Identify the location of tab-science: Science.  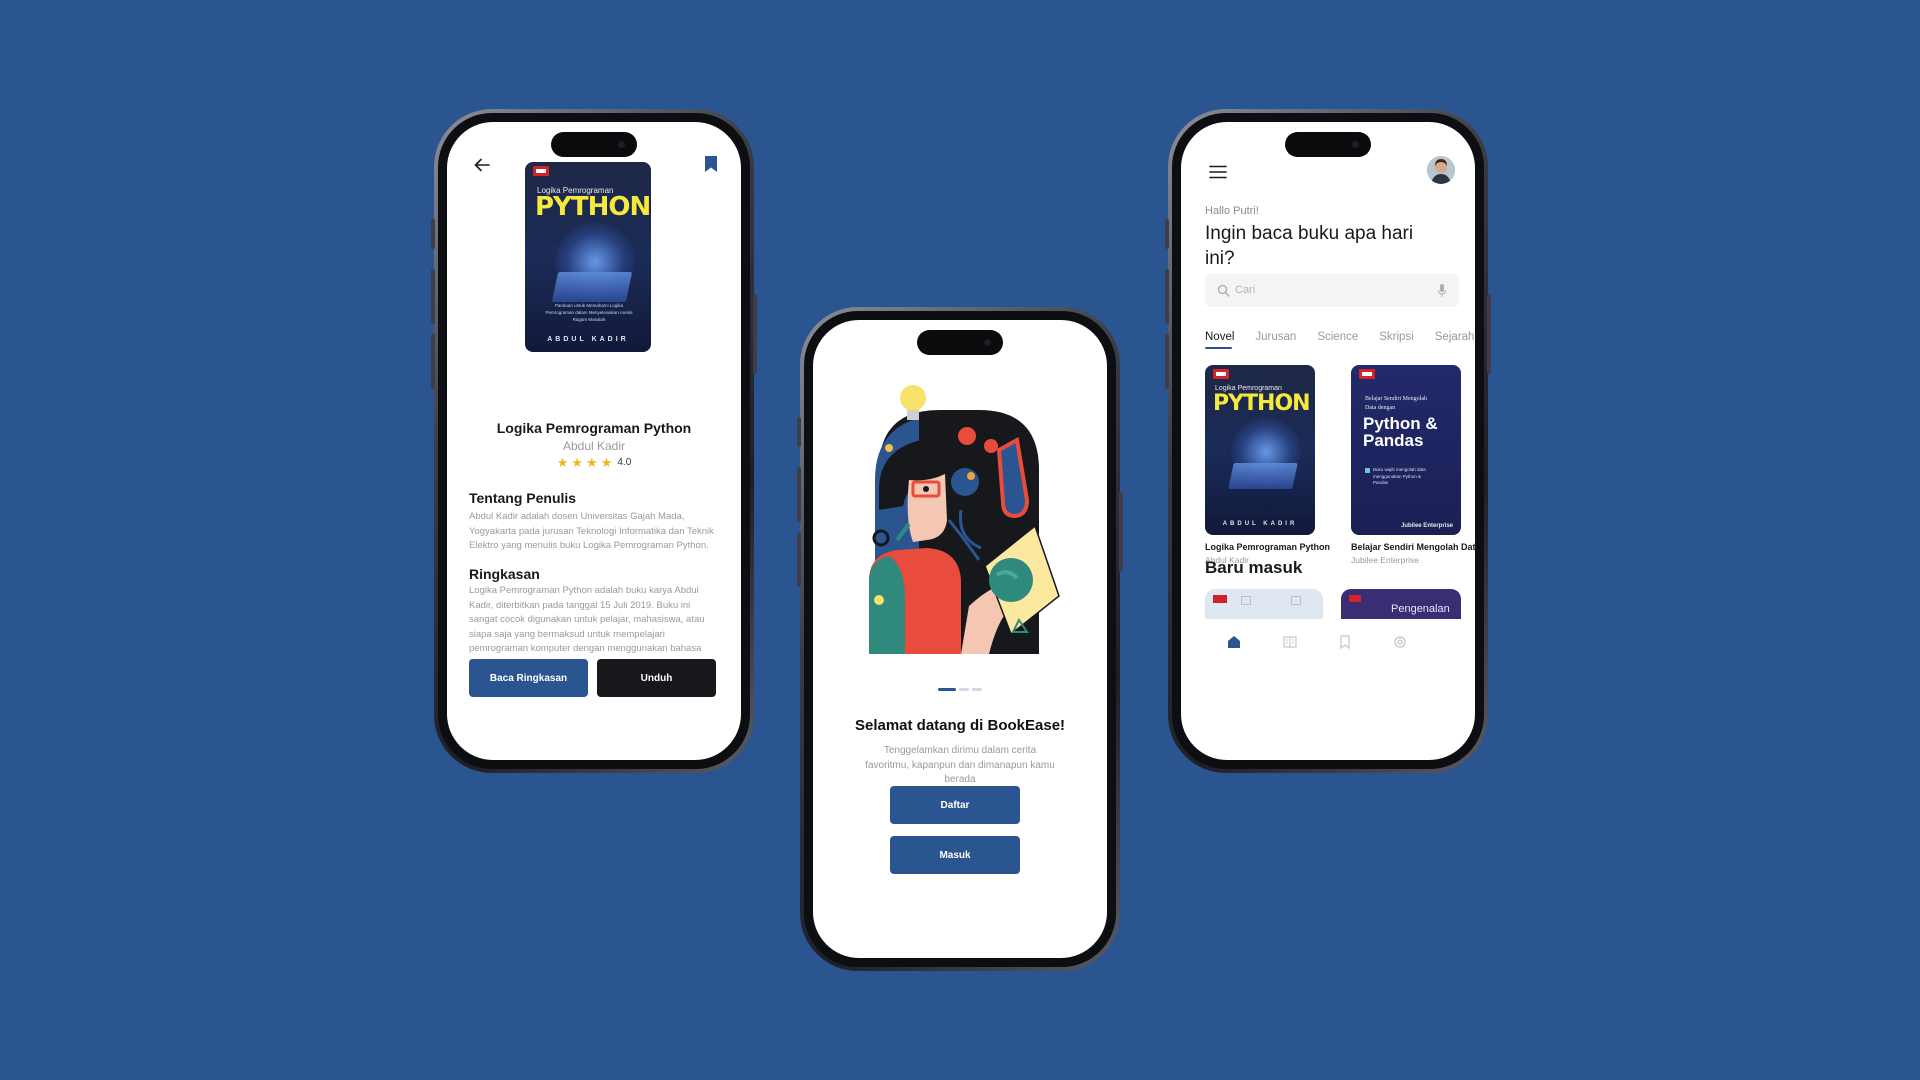
(1337, 340).